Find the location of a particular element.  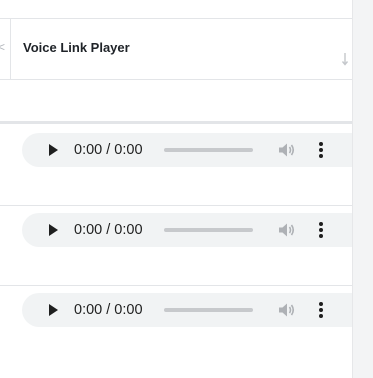

sort-icon is located at coordinates (345, 59).